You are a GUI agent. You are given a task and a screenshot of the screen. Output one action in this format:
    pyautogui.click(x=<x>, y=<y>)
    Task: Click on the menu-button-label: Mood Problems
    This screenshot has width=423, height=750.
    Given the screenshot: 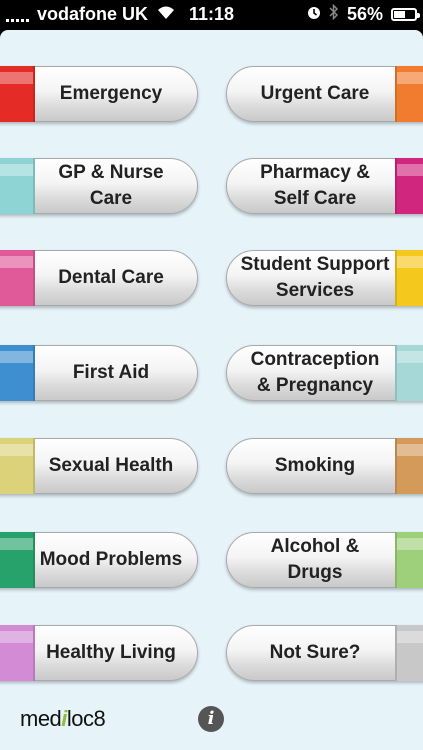 What is the action you would take?
    pyautogui.click(x=111, y=559)
    